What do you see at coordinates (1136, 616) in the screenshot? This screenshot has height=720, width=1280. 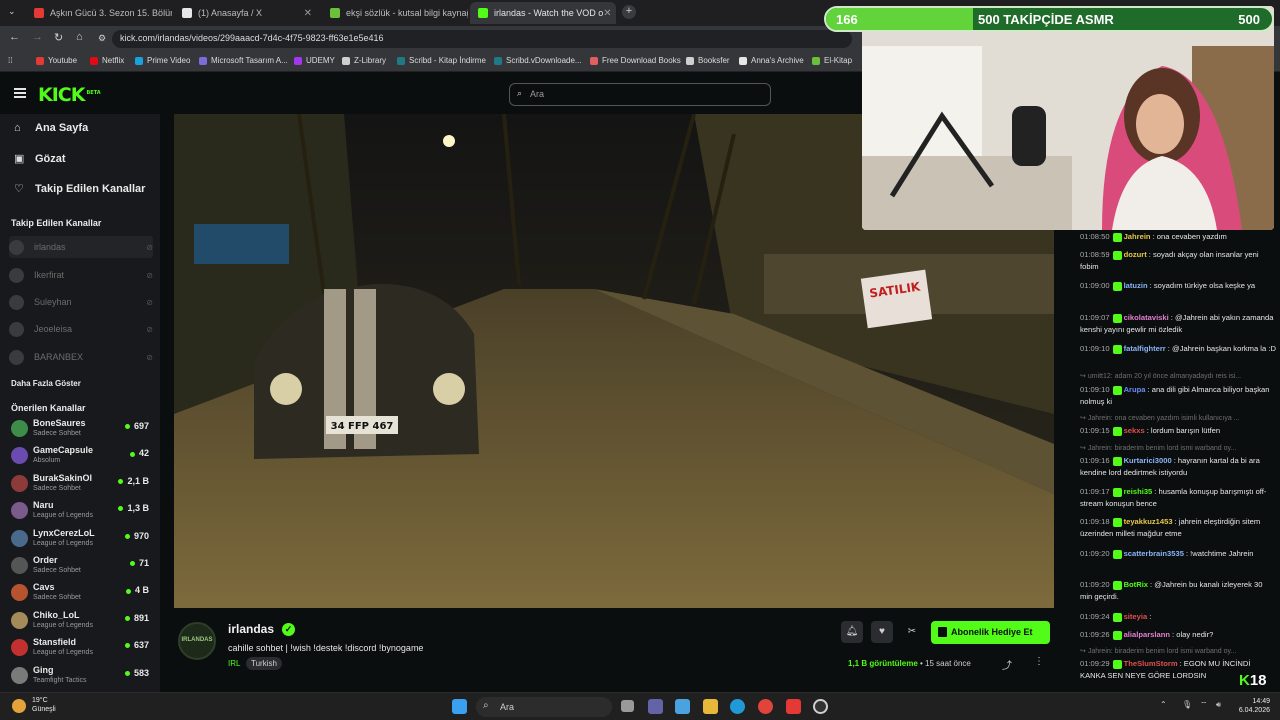 I see `chat-username: siteyia` at bounding box center [1136, 616].